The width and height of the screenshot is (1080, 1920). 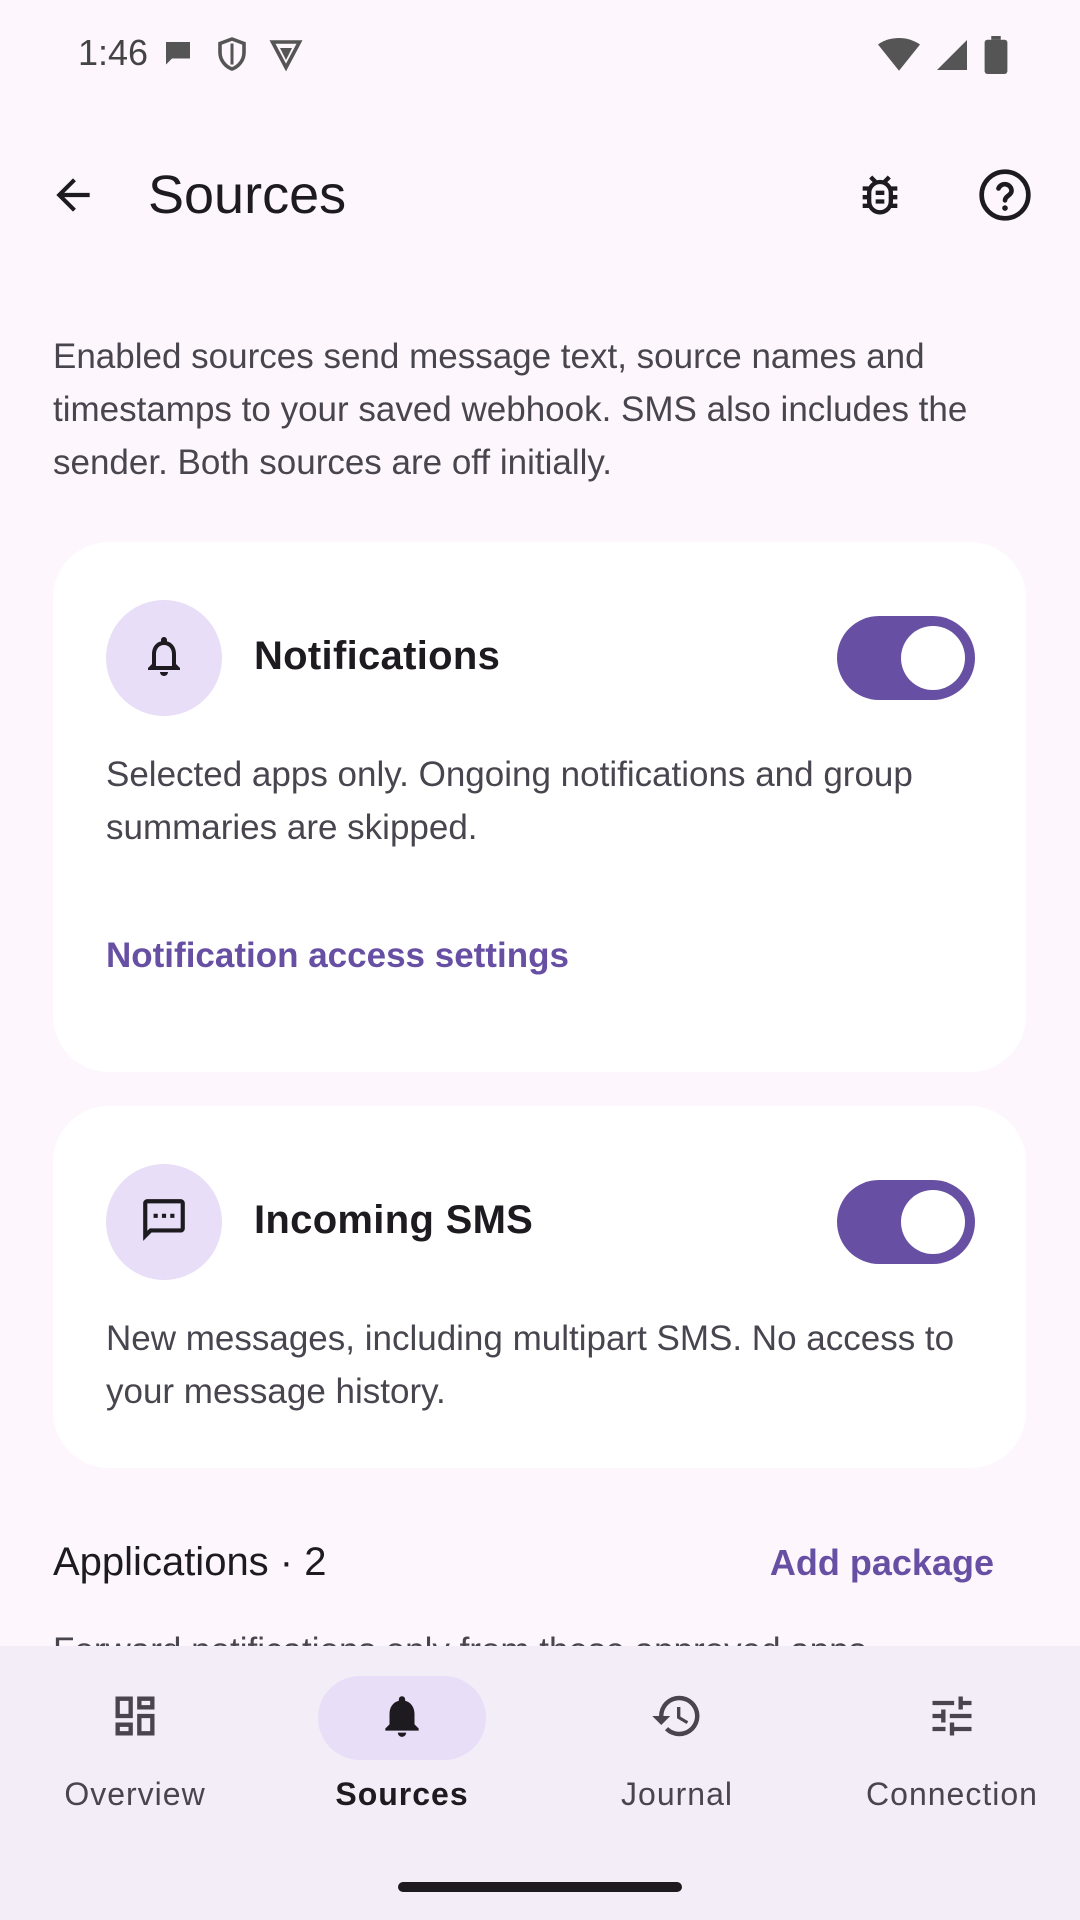 What do you see at coordinates (677, 1794) in the screenshot?
I see `nav-label-journal: Journal` at bounding box center [677, 1794].